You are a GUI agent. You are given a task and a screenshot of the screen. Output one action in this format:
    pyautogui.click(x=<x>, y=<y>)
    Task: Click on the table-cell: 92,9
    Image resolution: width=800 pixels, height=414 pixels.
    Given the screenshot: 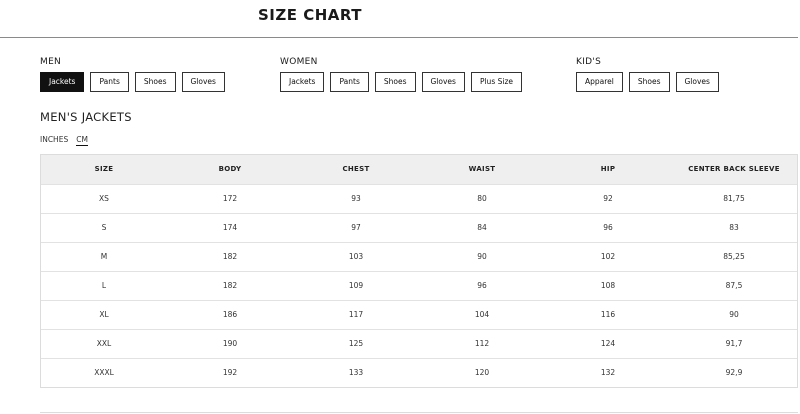 What is the action you would take?
    pyautogui.click(x=734, y=372)
    